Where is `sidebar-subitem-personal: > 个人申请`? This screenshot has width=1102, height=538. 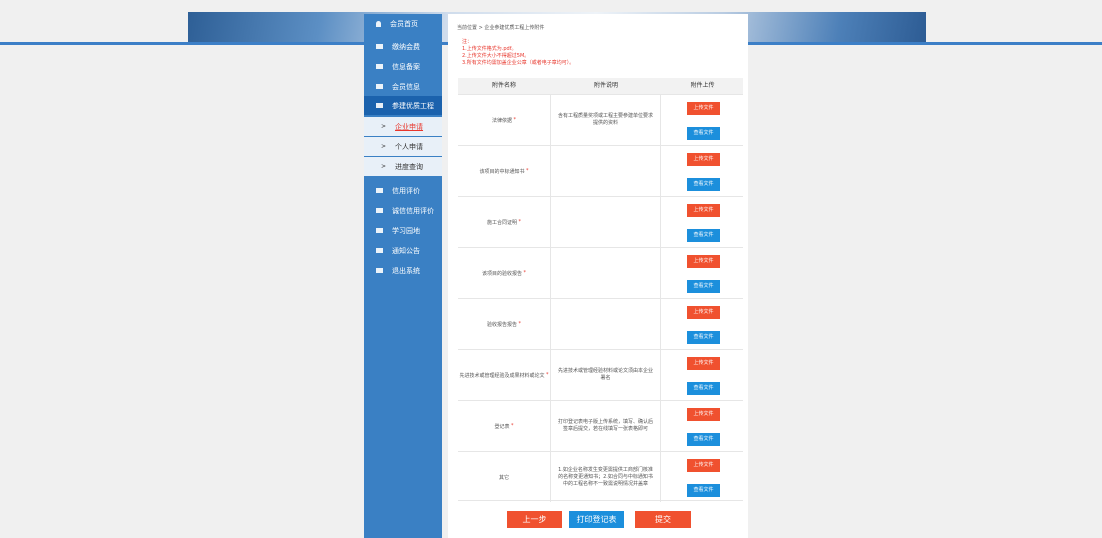 sidebar-subitem-personal: > 个人申请 is located at coordinates (403, 146).